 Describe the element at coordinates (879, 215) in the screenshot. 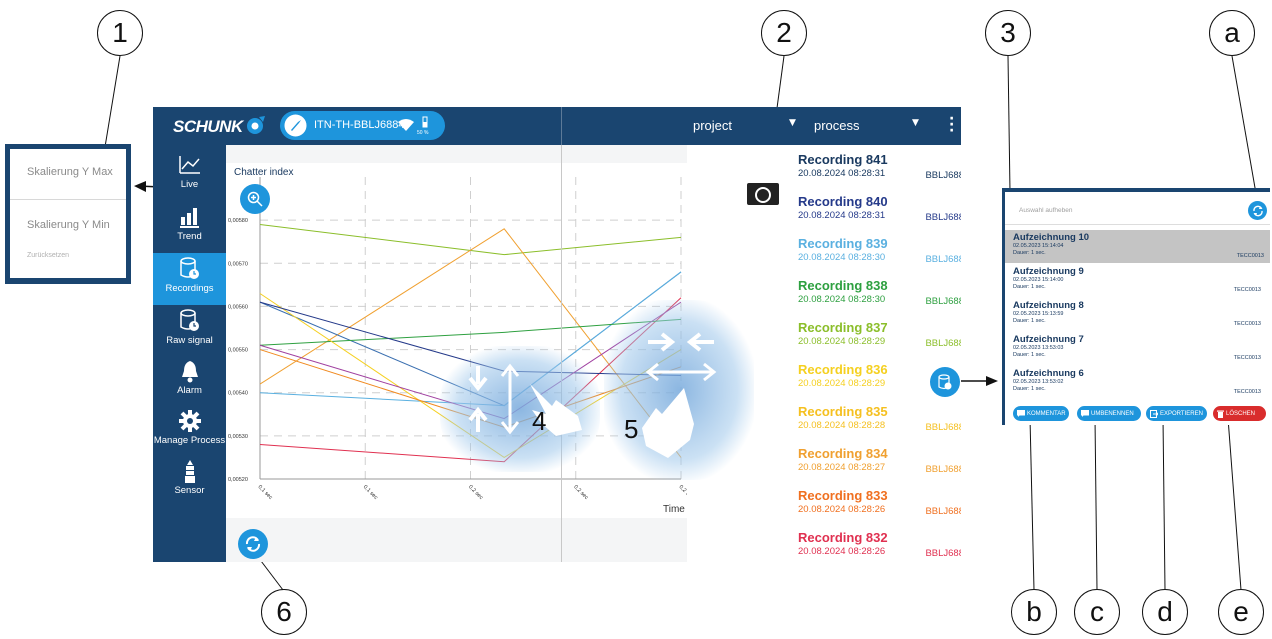

I see `recording-item: Recording 840 20.08.2024 08:28:31 BBLJ688` at that location.